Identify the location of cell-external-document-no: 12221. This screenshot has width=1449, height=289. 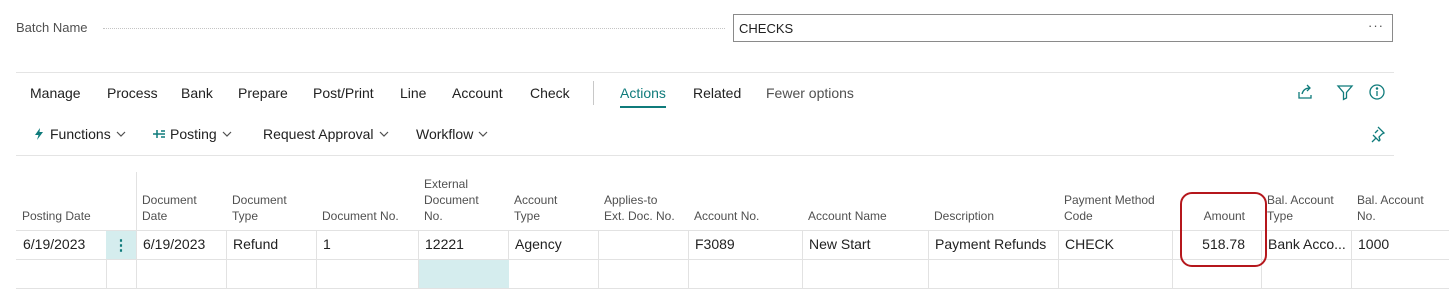
(463, 244).